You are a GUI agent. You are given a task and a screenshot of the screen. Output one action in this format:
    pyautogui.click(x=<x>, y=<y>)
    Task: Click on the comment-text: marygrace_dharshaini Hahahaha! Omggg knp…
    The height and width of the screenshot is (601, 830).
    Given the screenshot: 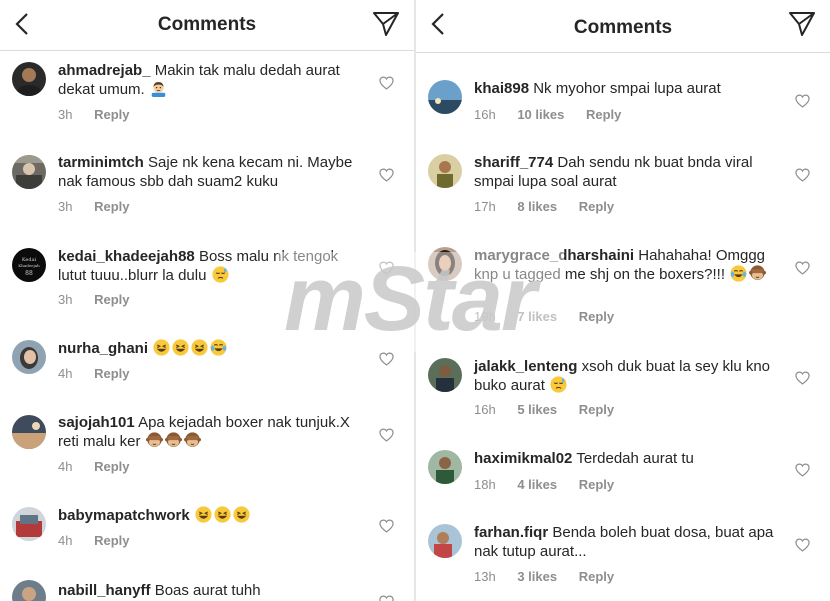 What is the action you would take?
    pyautogui.click(x=630, y=265)
    